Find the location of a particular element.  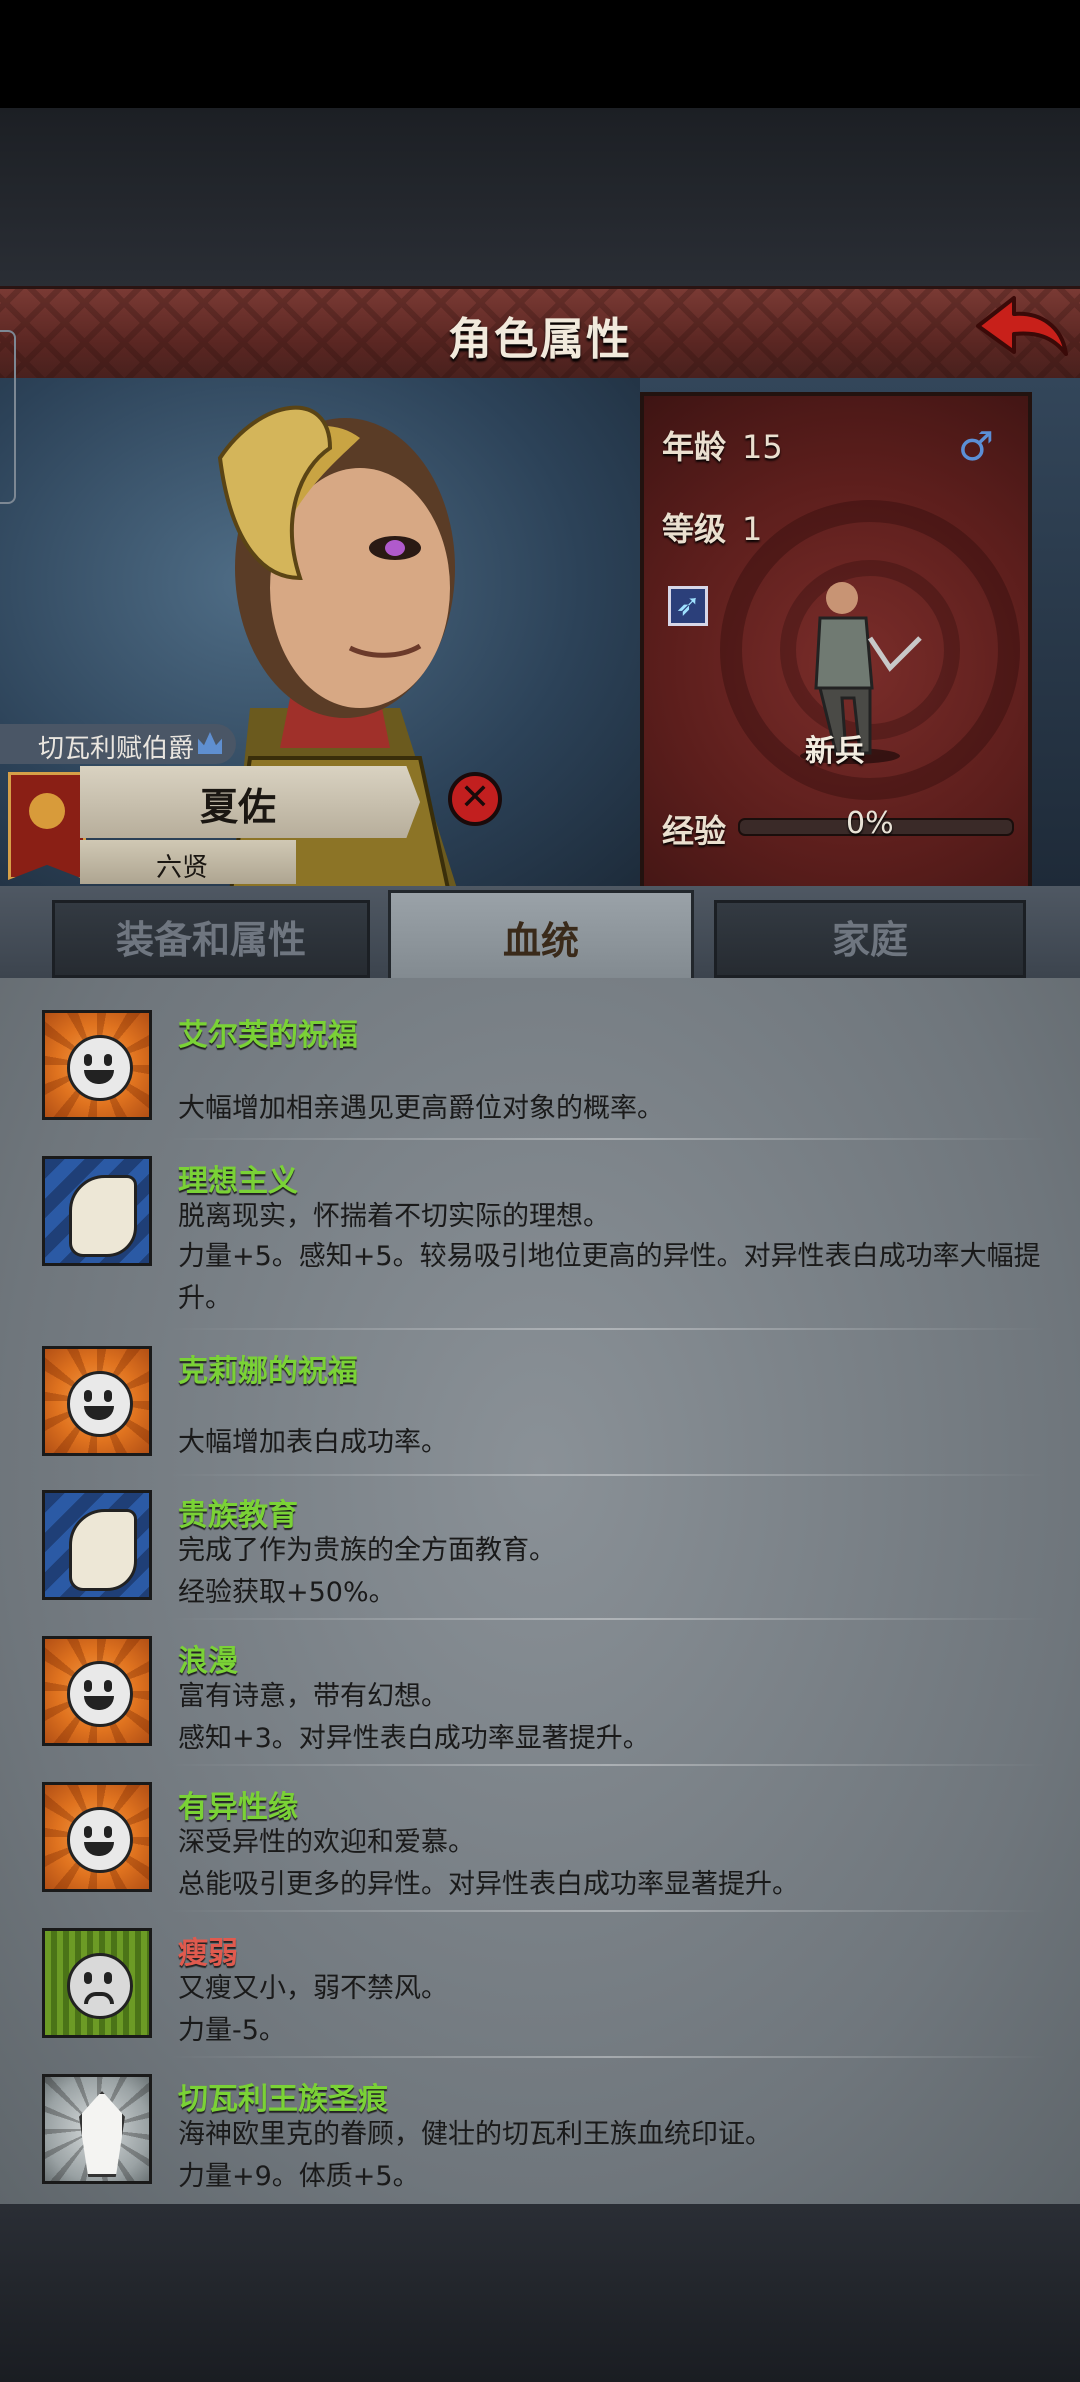

trait-name: 瘦弱 is located at coordinates (208, 1953).